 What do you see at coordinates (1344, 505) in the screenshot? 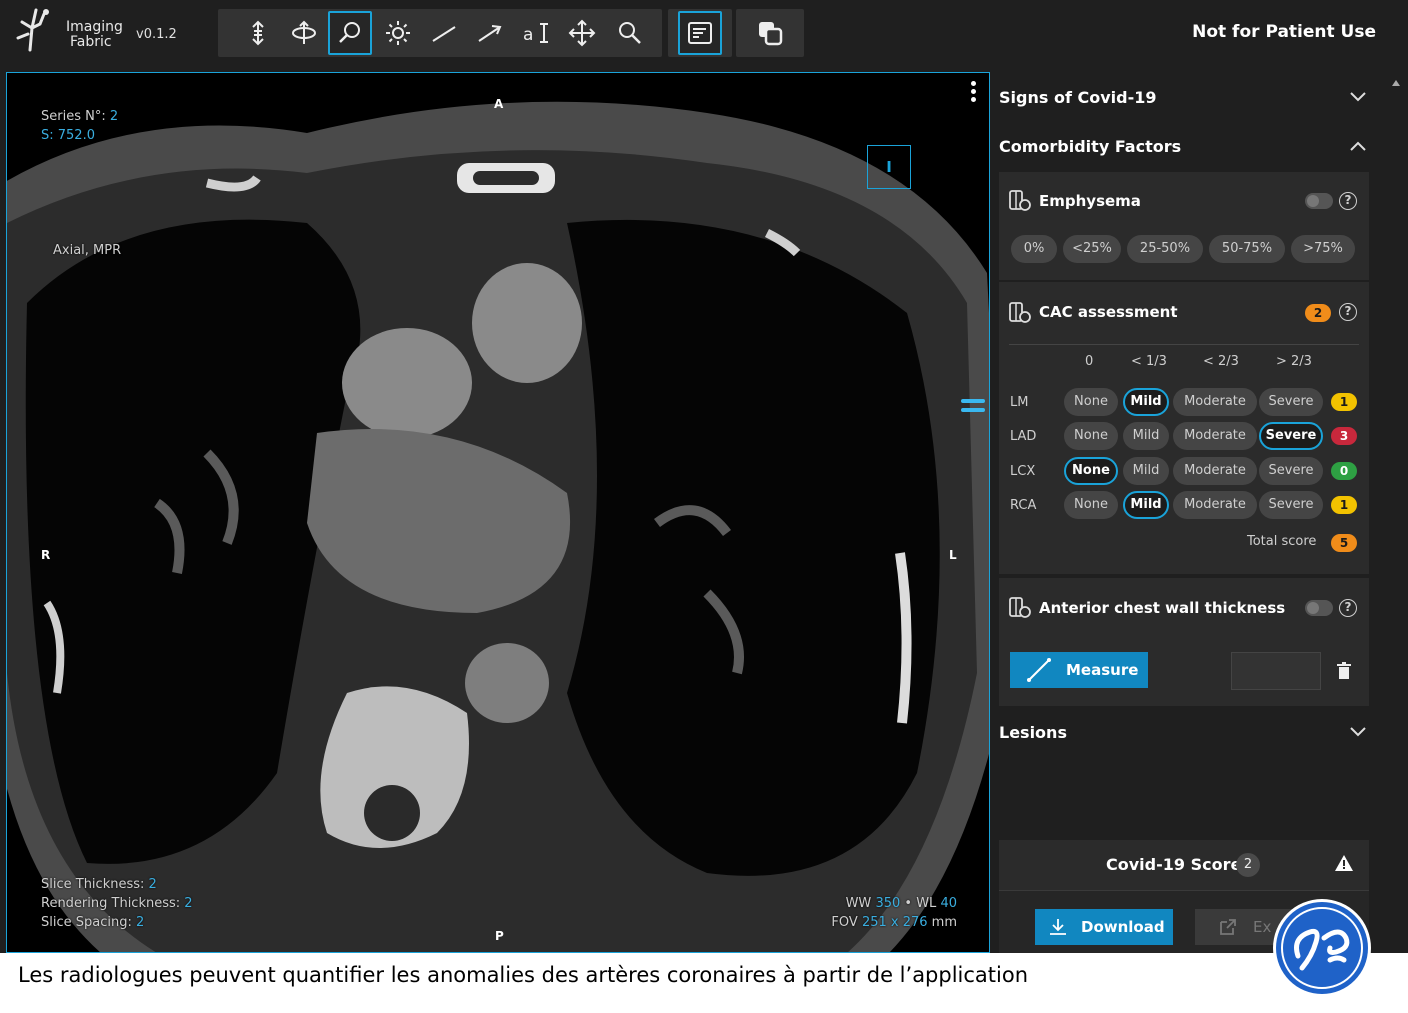
I see `cac-row-score-badge: 1` at bounding box center [1344, 505].